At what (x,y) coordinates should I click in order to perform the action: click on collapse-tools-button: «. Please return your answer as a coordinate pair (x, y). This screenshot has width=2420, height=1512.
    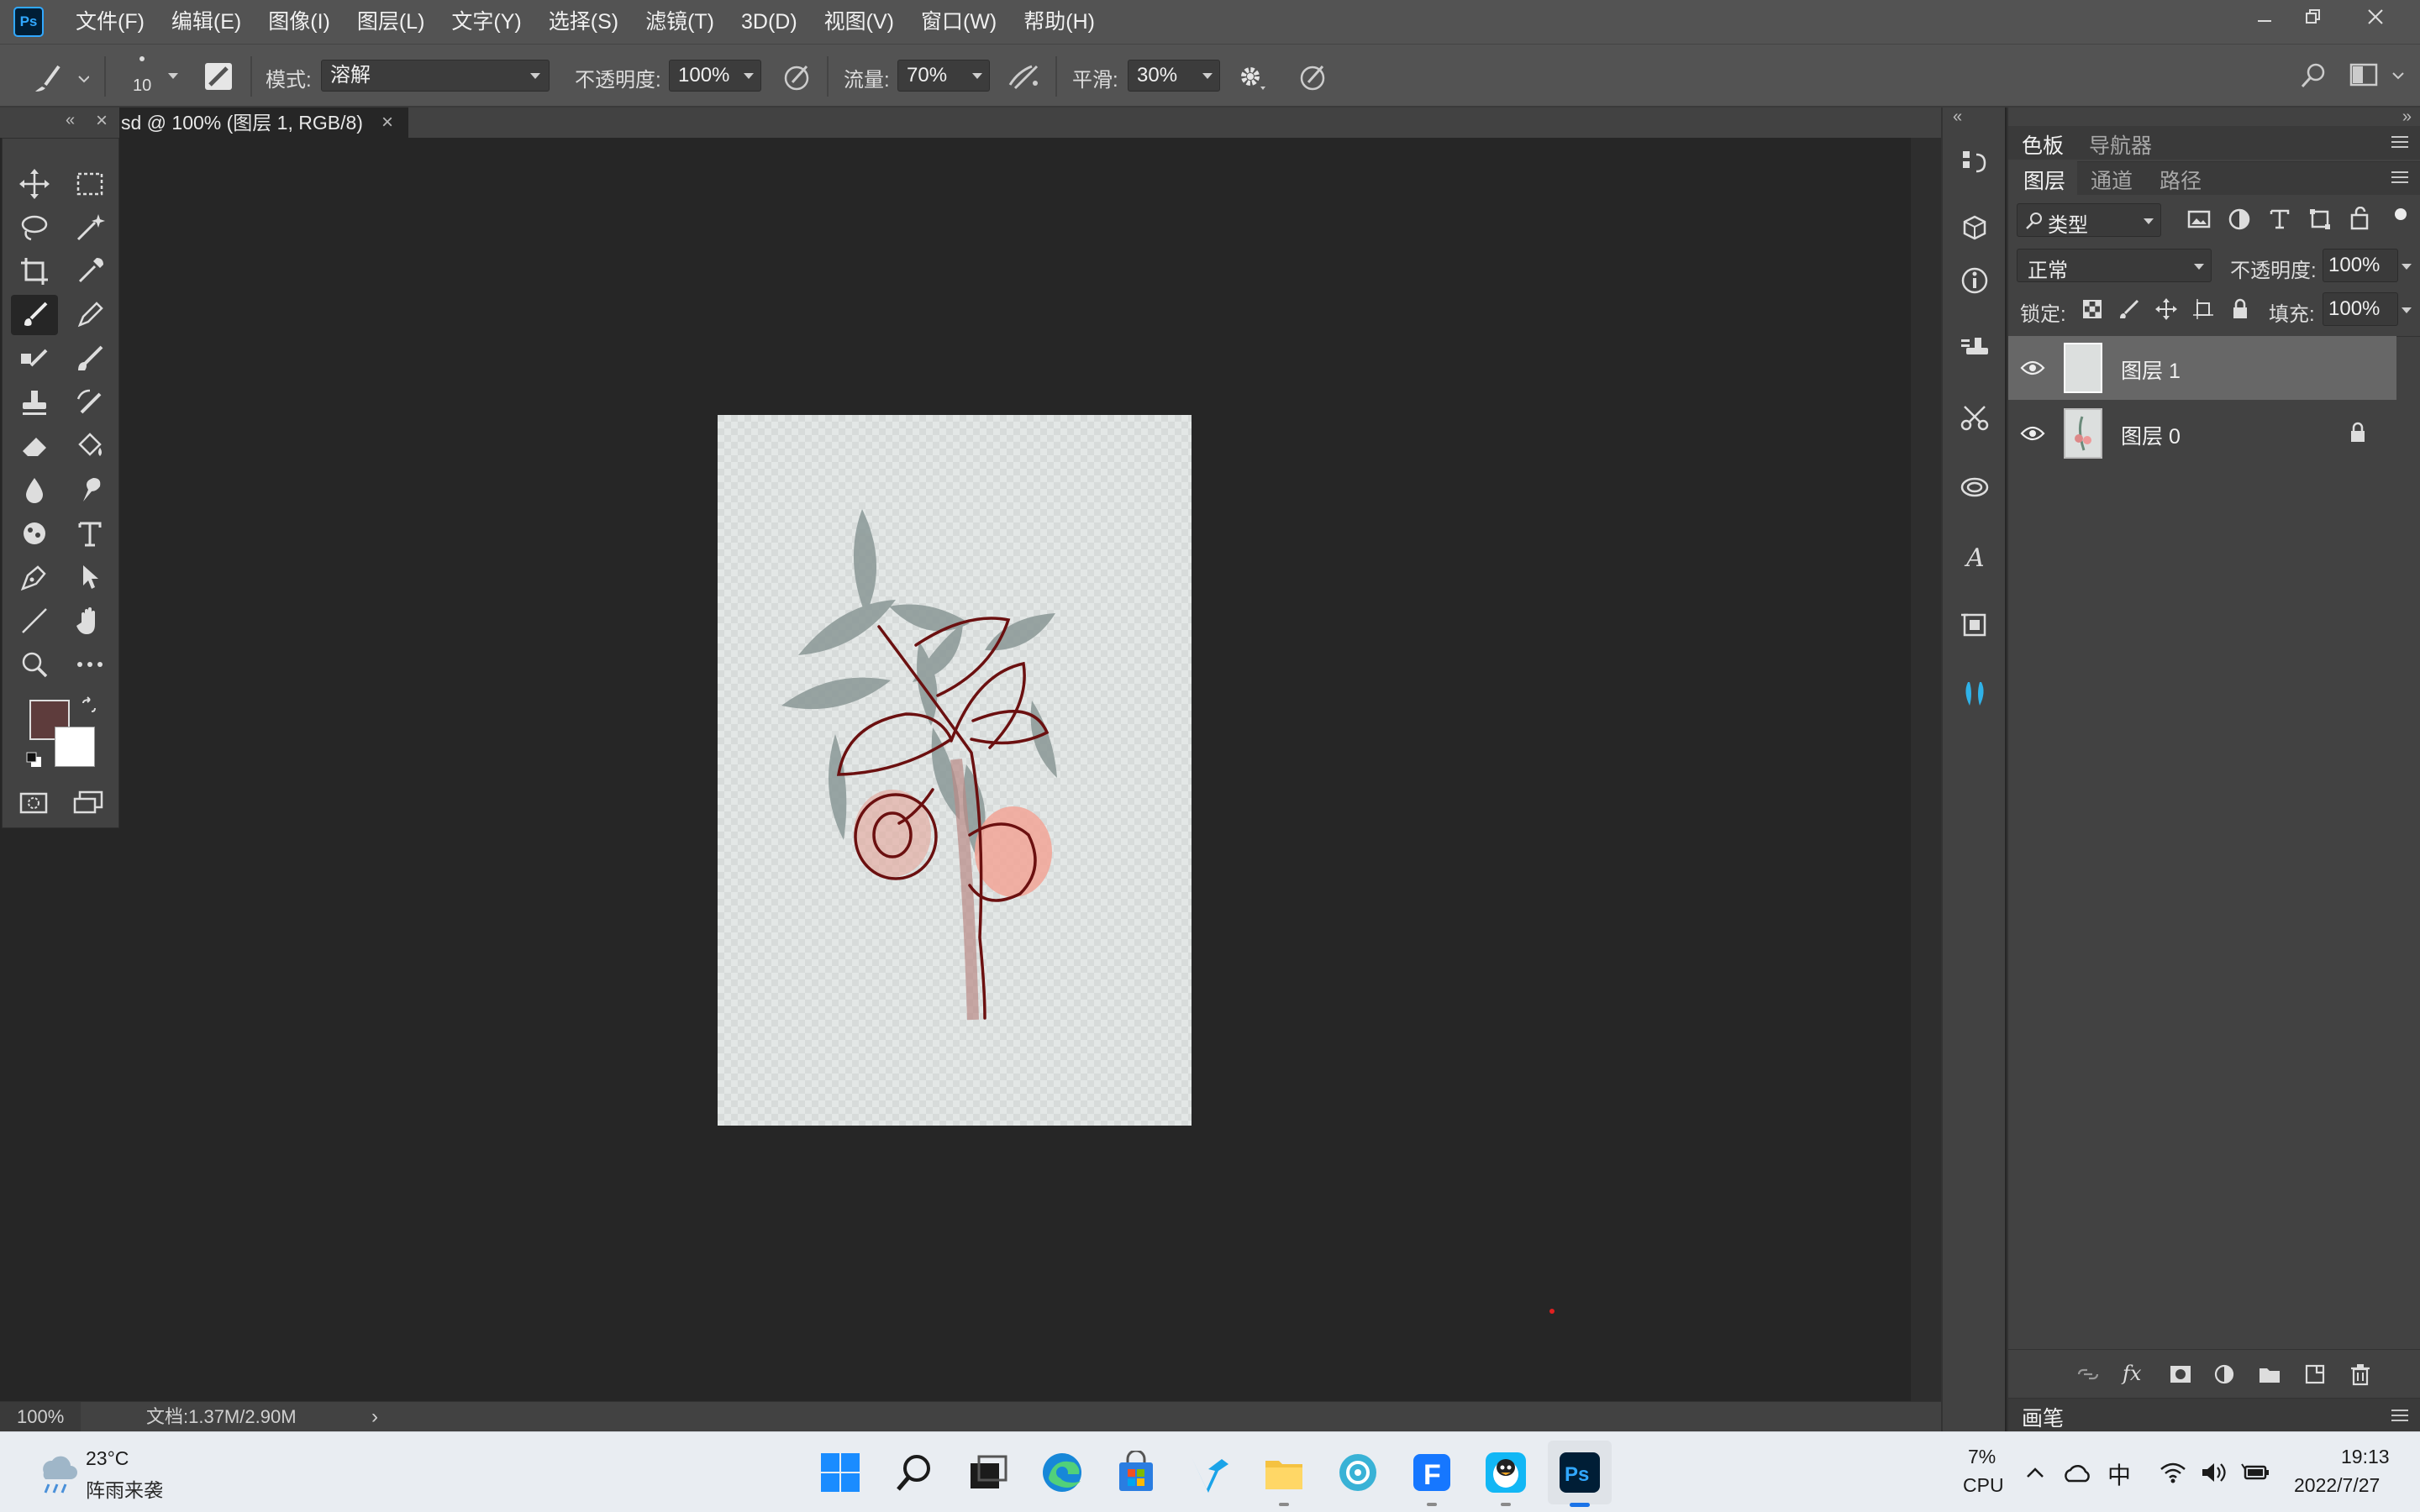
    Looking at the image, I should click on (70, 120).